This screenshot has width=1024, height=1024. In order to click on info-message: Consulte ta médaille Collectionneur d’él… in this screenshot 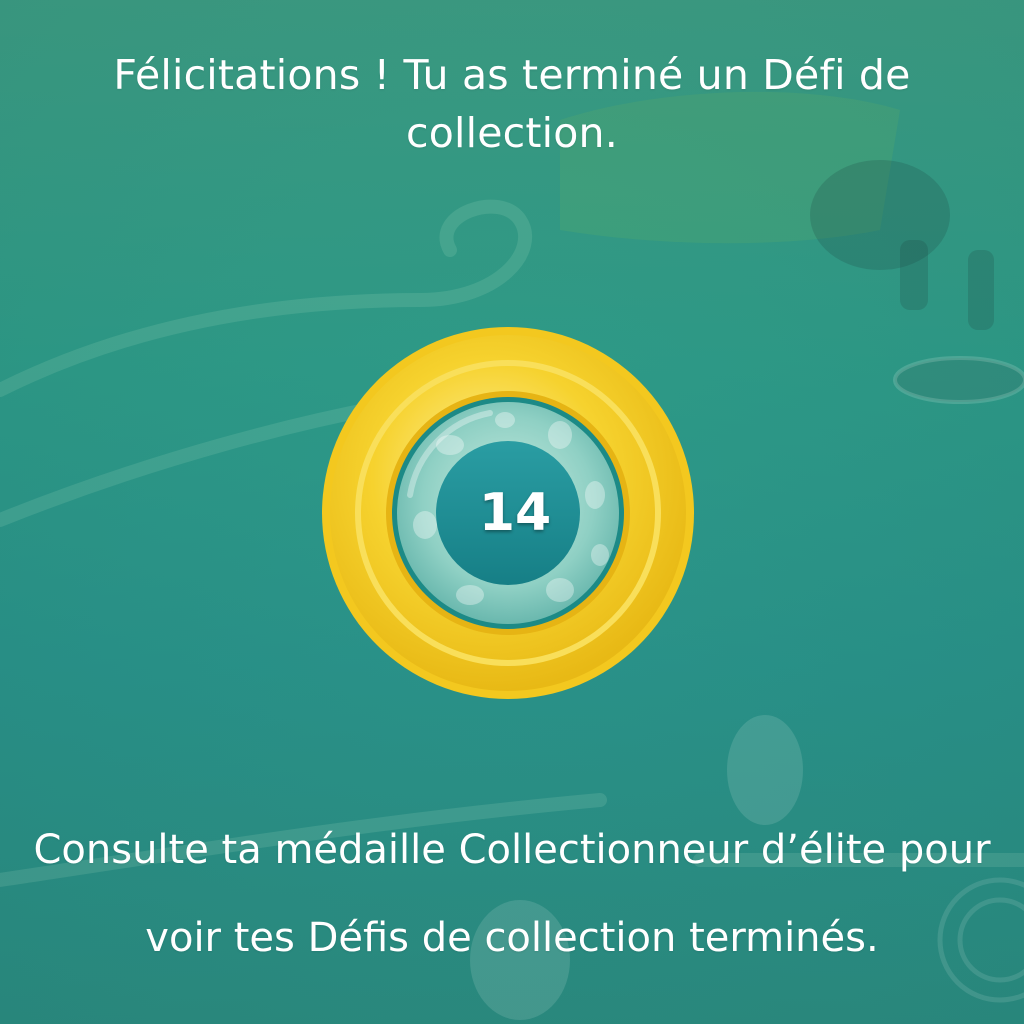, I will do `click(512, 894)`.